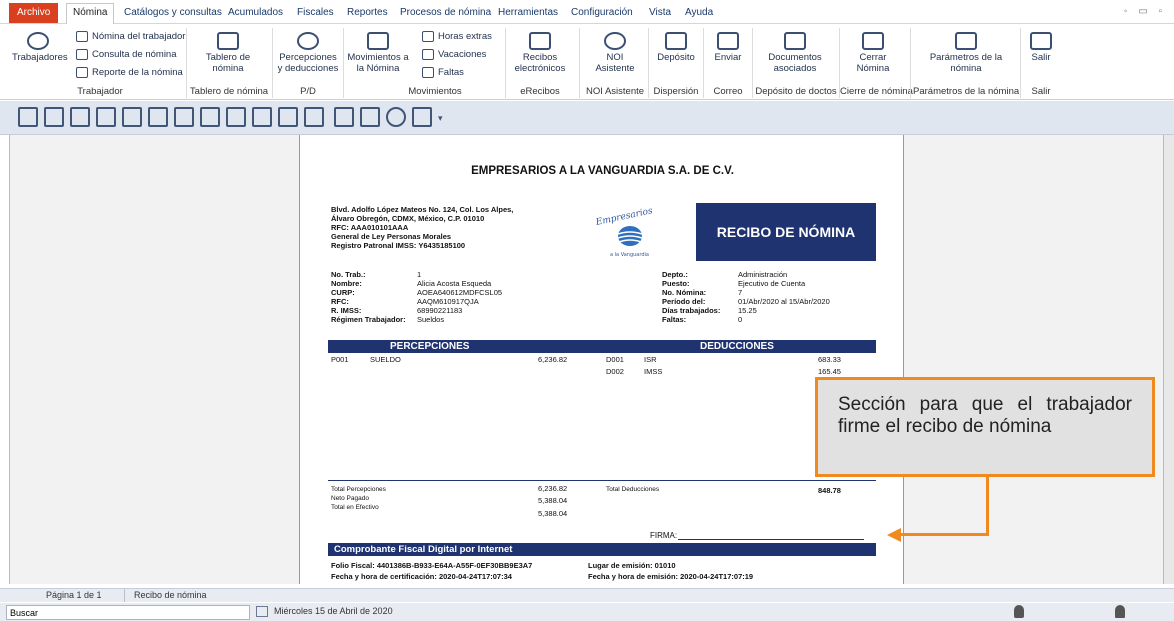 The width and height of the screenshot is (1174, 621). What do you see at coordinates (333, 611) in the screenshot?
I see `current-date: Miércoles 15 de Abril de 2020` at bounding box center [333, 611].